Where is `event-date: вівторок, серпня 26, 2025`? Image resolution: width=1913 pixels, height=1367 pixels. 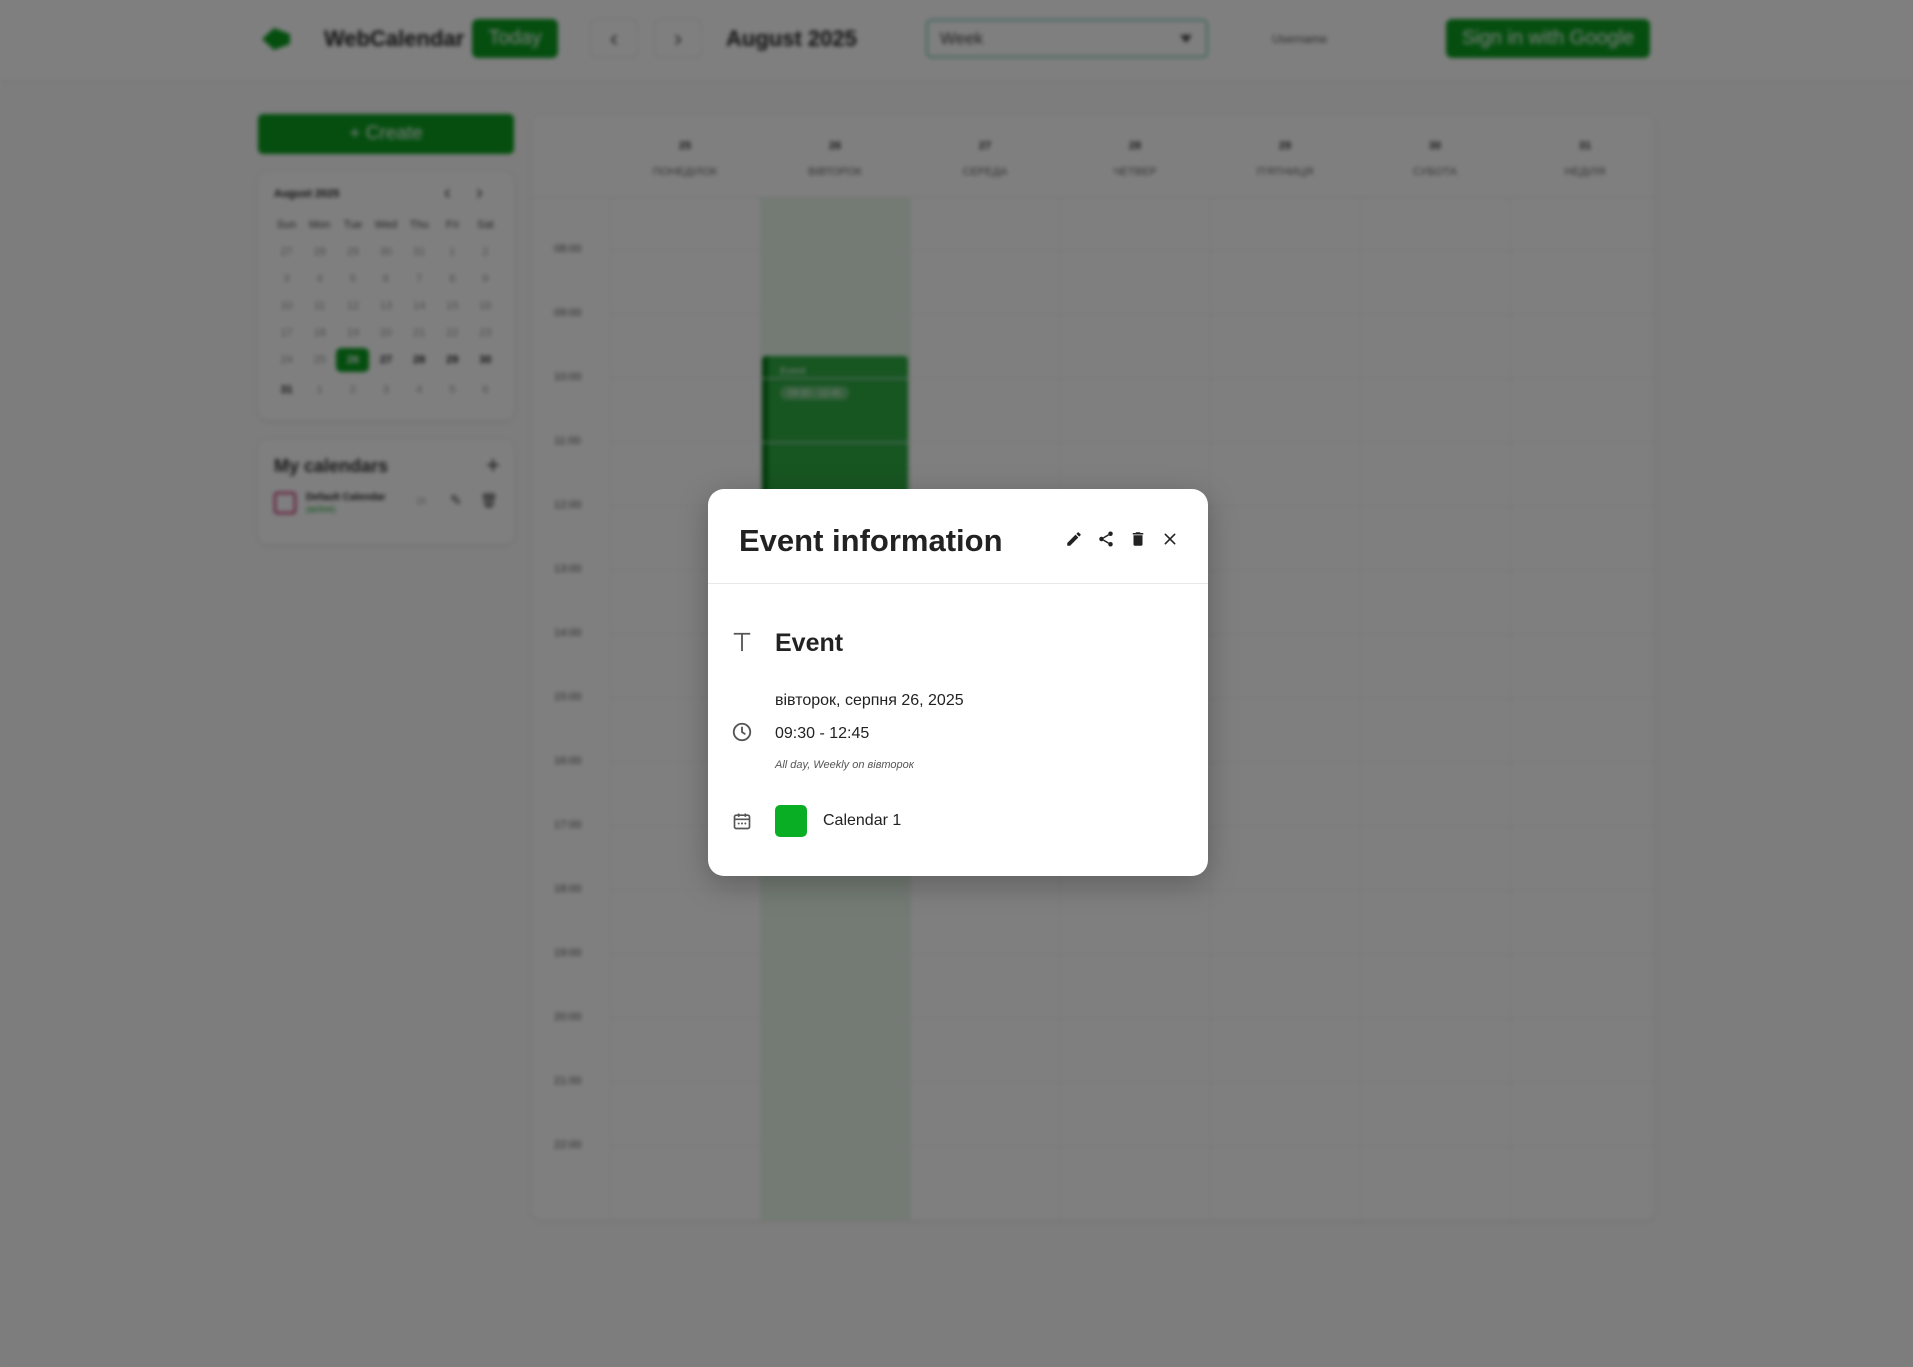 event-date: вівторок, серпня 26, 2025 is located at coordinates (869, 700).